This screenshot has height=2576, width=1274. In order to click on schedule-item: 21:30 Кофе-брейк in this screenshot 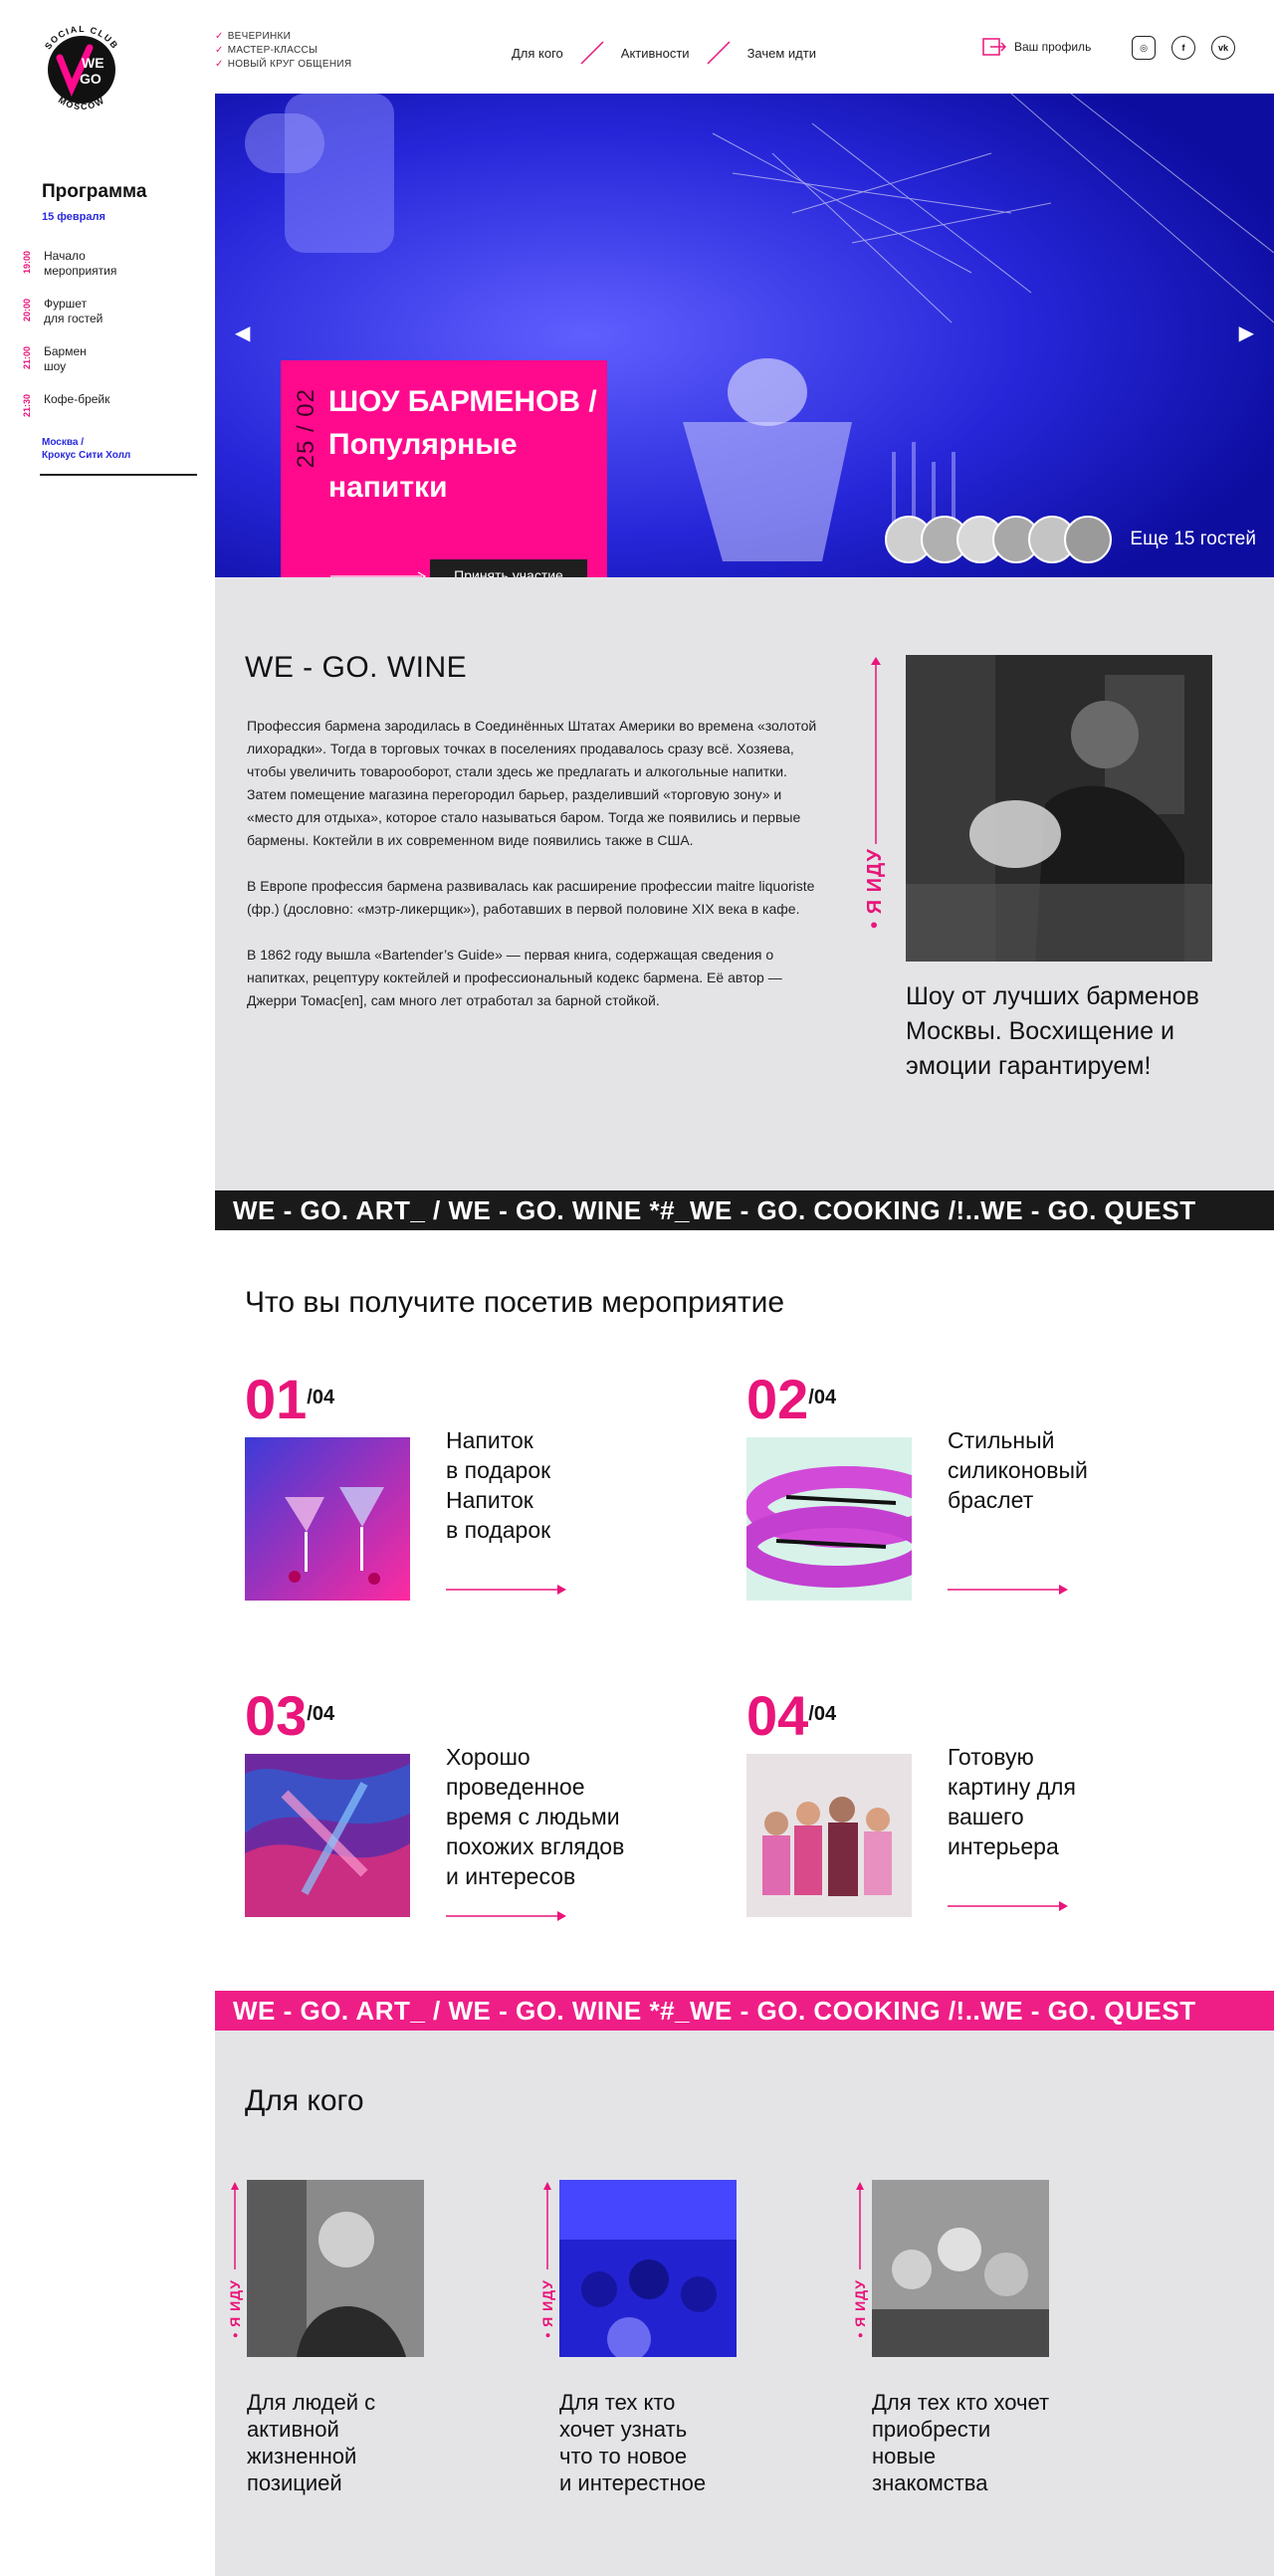, I will do `click(109, 414)`.